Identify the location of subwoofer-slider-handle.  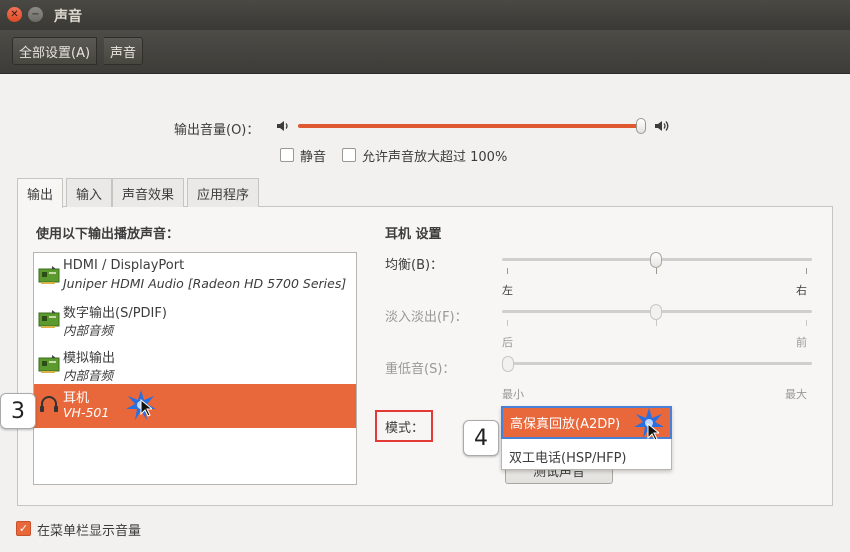
(508, 364).